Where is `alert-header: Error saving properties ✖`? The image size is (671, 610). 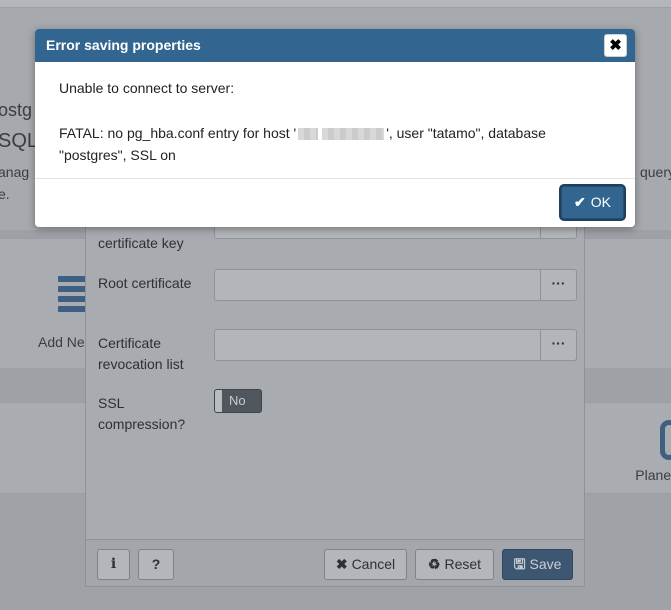
alert-header: Error saving properties ✖ is located at coordinates (335, 45).